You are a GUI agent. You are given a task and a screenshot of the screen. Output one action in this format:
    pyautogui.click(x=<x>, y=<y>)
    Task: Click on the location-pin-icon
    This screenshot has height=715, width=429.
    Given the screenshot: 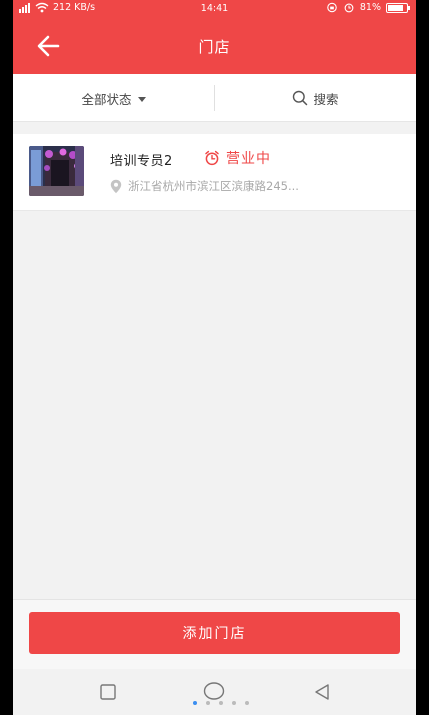 What is the action you would take?
    pyautogui.click(x=116, y=186)
    